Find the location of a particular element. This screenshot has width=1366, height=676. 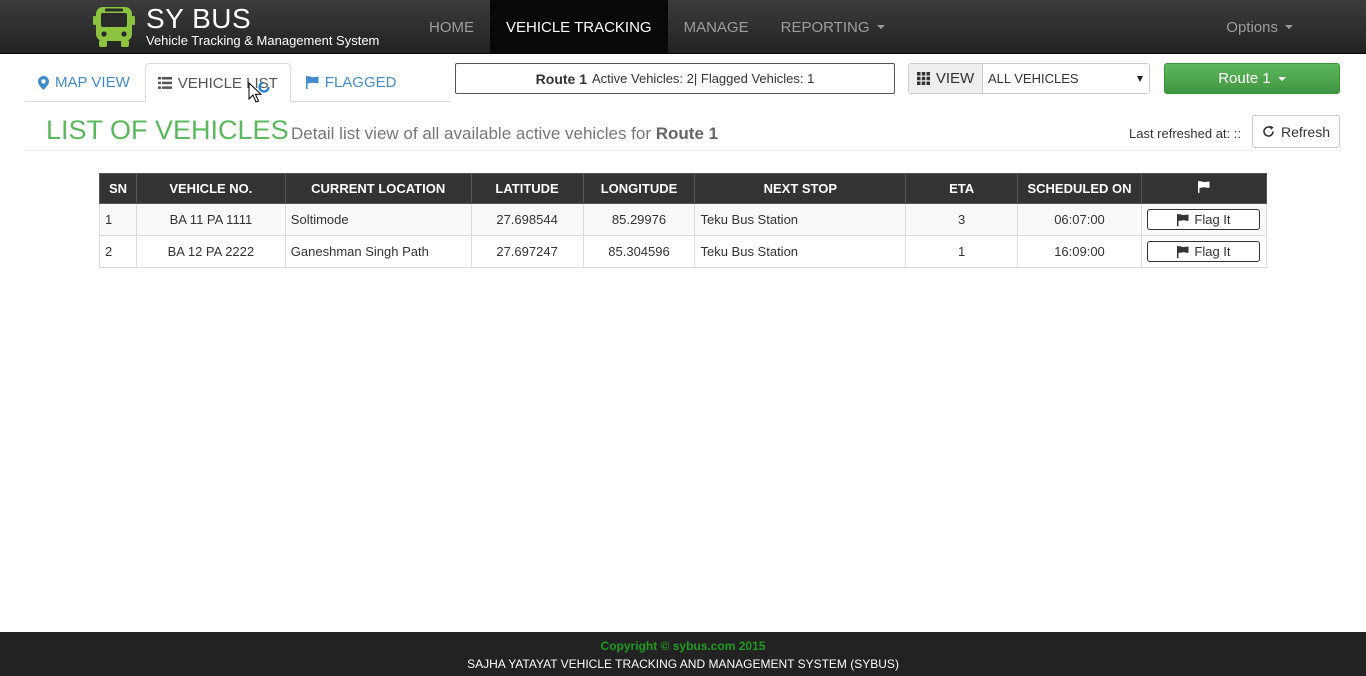

tab-map-view: MAP VIEW is located at coordinates (84, 82).